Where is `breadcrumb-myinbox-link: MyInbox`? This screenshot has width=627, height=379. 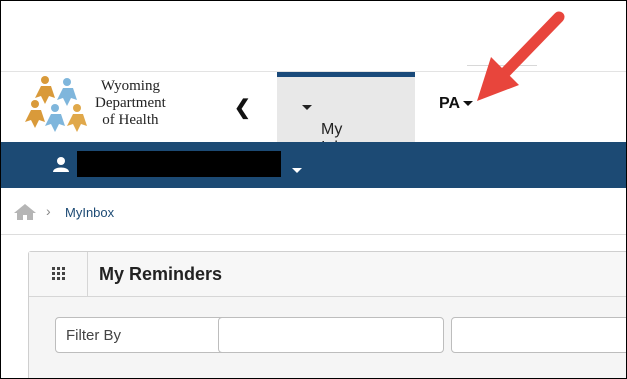 breadcrumb-myinbox-link: MyInbox is located at coordinates (89, 212).